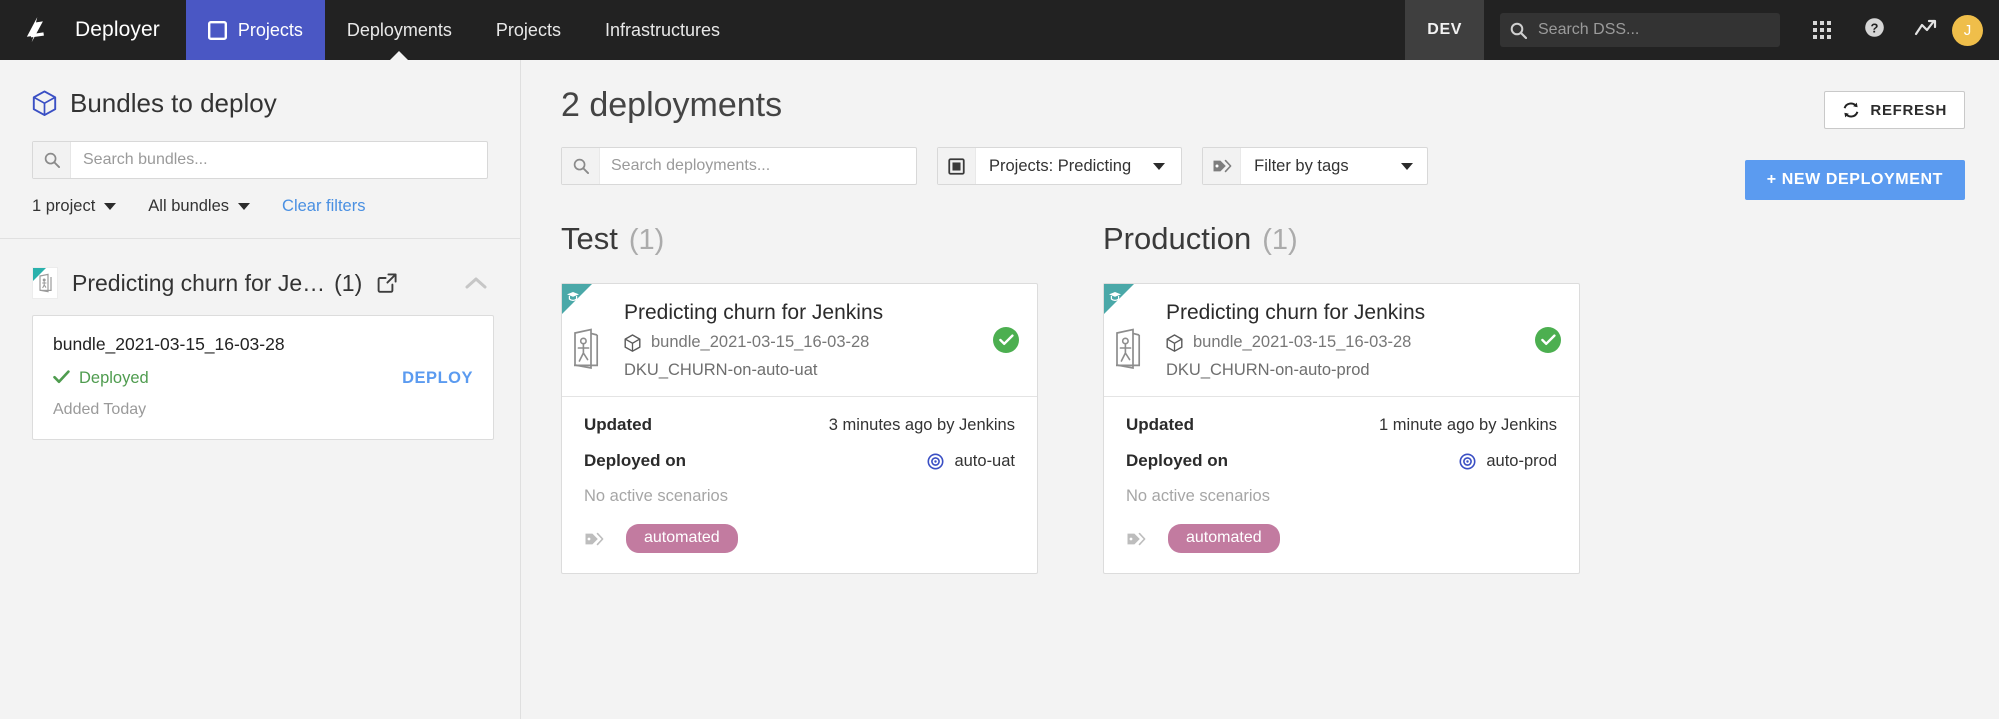 The image size is (1999, 719). I want to click on new-deployment-button: + NEW DEPLOYMENT, so click(1854, 180).